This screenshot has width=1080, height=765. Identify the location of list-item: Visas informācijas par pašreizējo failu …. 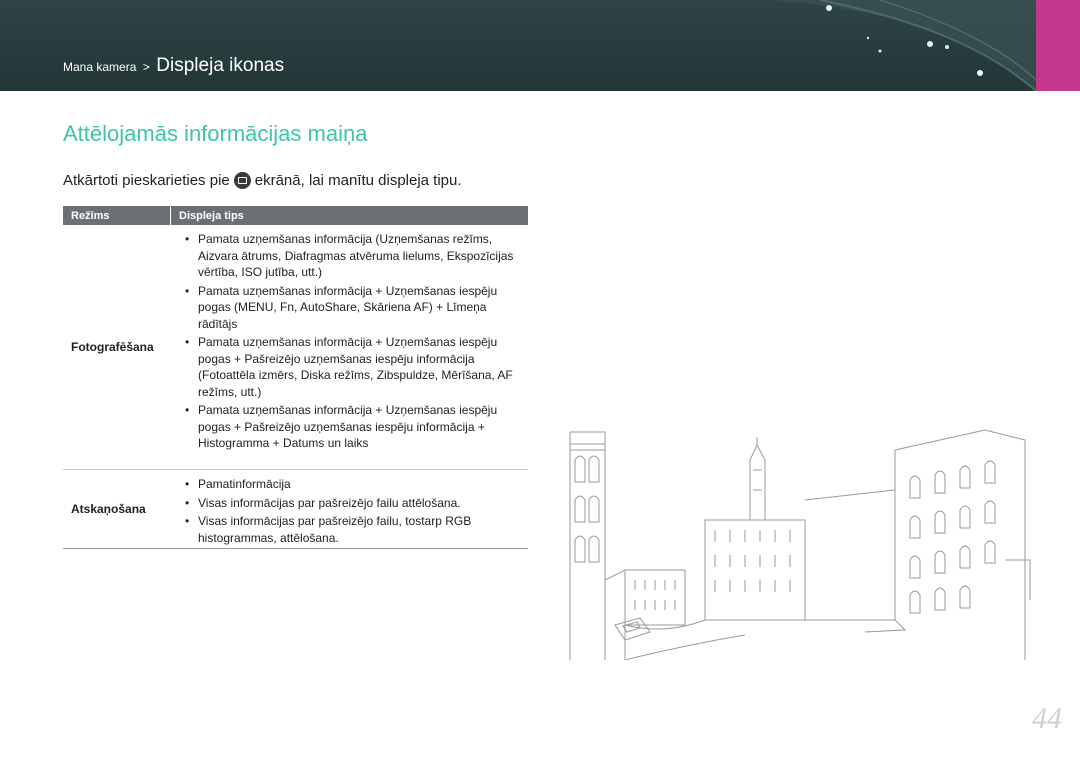
(353, 503).